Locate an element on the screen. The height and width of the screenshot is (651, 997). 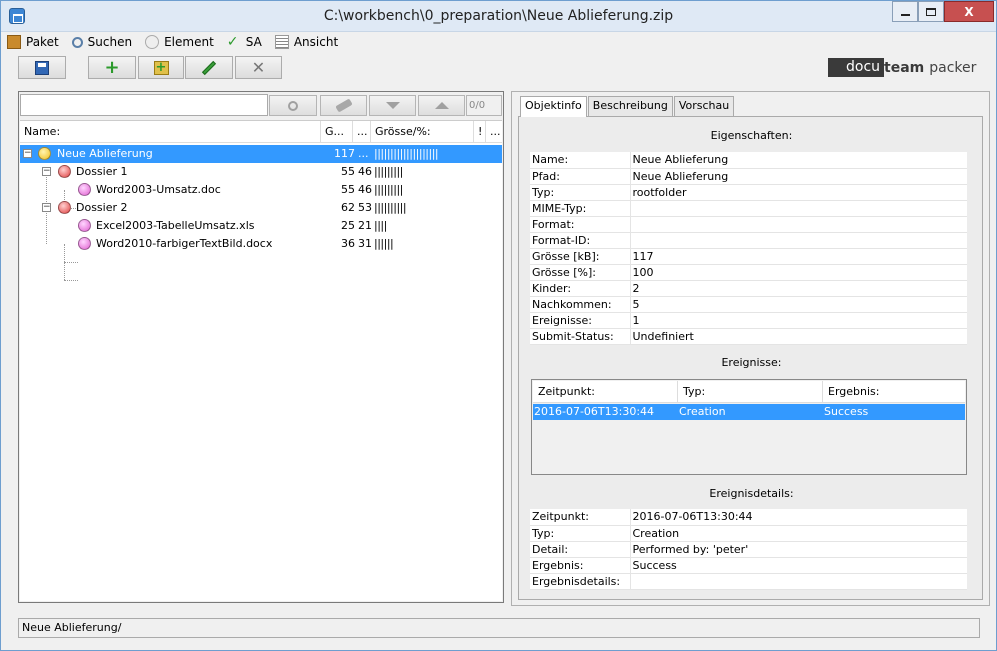
detail-row: Detail: Performed by: 'peter' is located at coordinates (748, 549).